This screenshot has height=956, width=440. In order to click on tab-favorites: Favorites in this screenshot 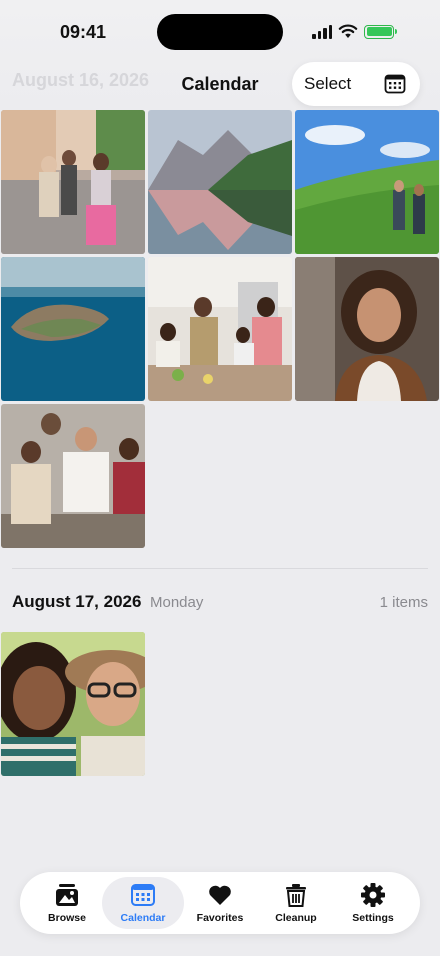, I will do `click(220, 903)`.